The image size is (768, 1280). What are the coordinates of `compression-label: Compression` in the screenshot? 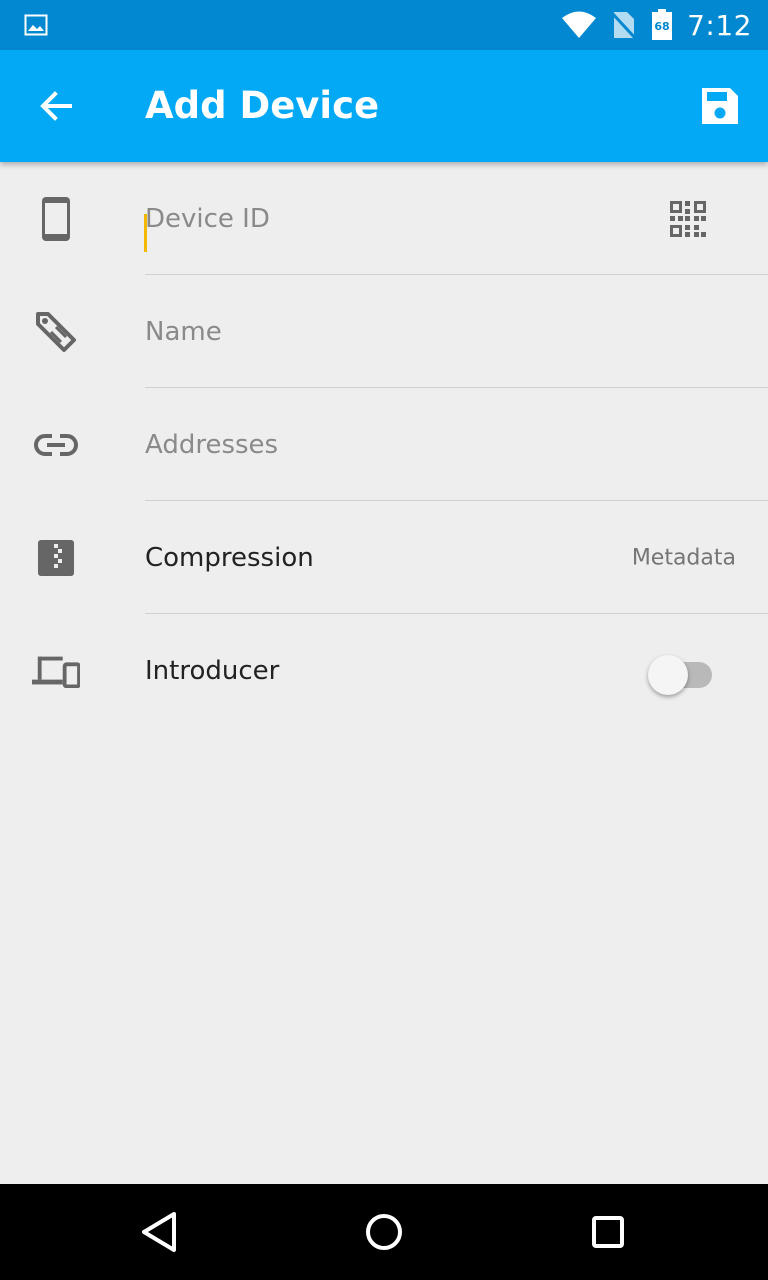 It's located at (229, 557).